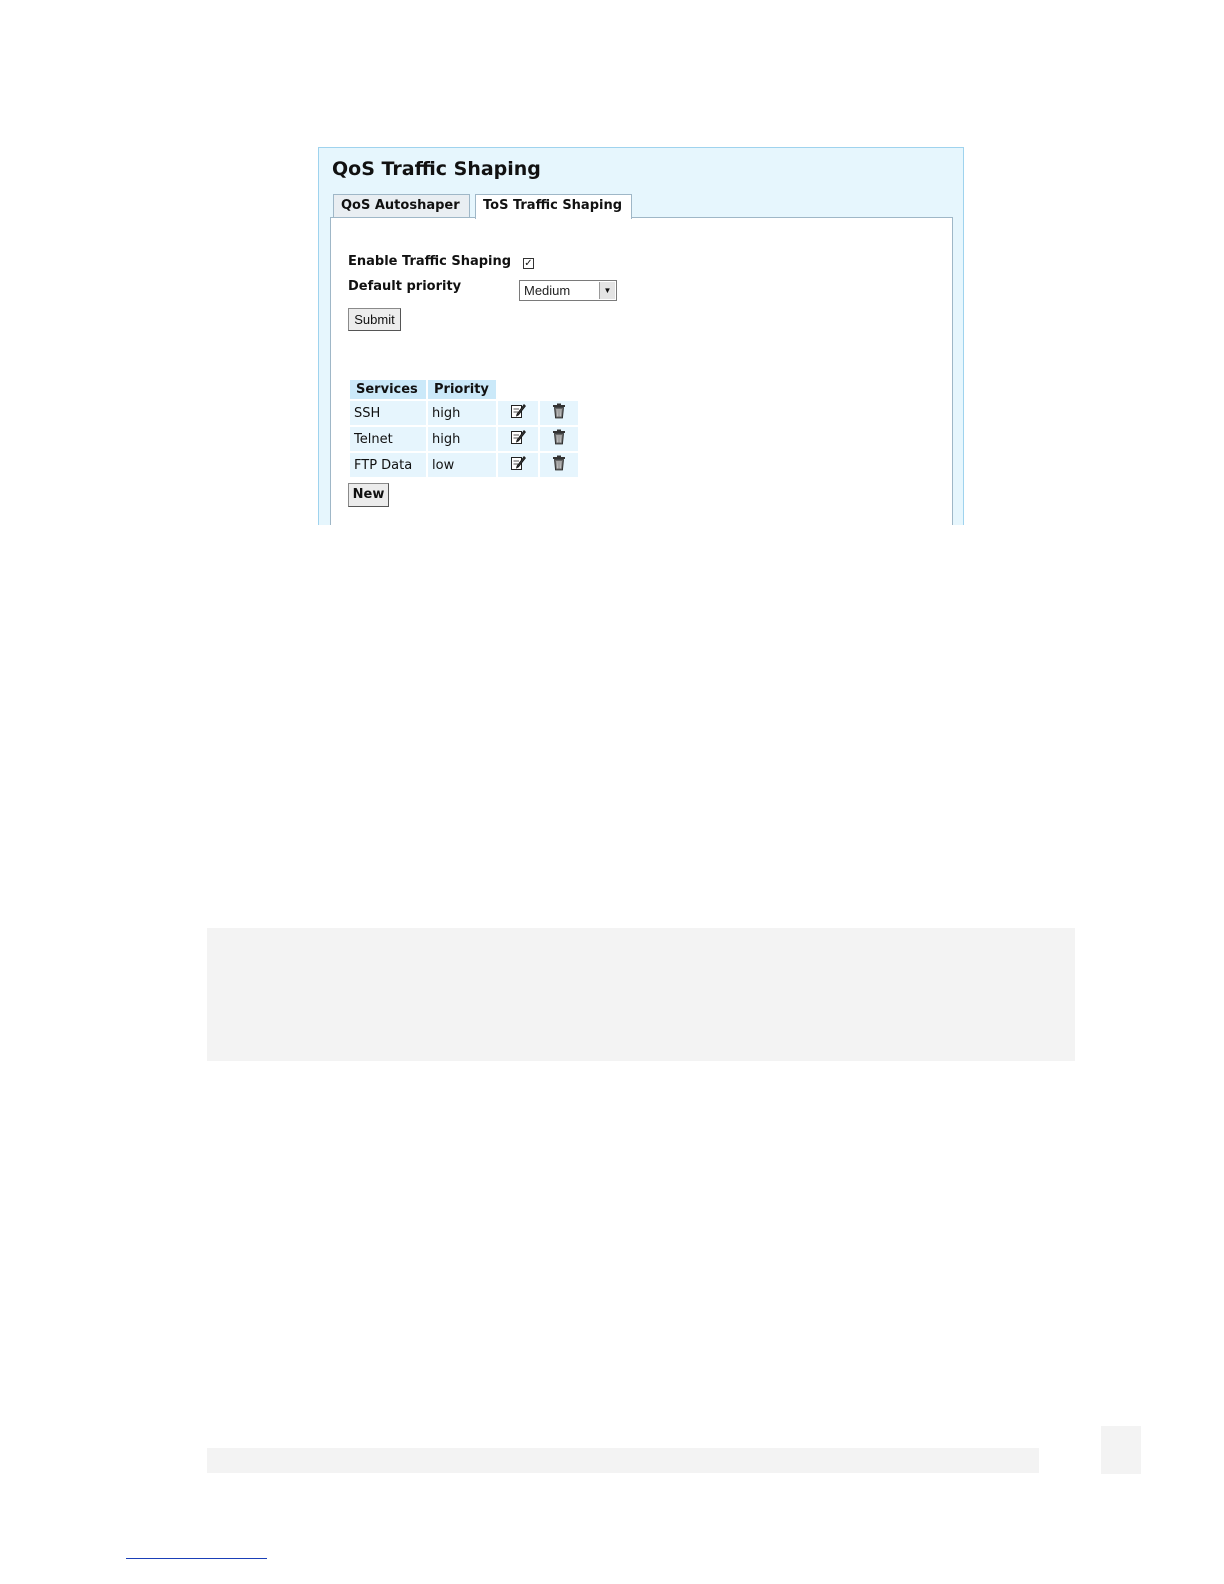  Describe the element at coordinates (401, 206) in the screenshot. I see `tab-qos-autoshaper: QoS Autoshaper` at that location.